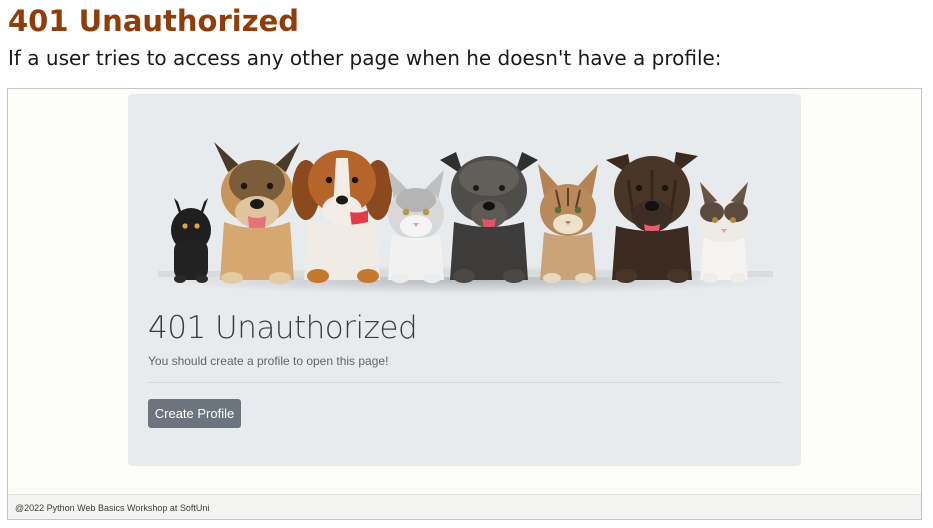 Image resolution: width=933 pixels, height=528 pixels. What do you see at coordinates (154, 21) in the screenshot?
I see `document-heading: 401 Unauthorized` at bounding box center [154, 21].